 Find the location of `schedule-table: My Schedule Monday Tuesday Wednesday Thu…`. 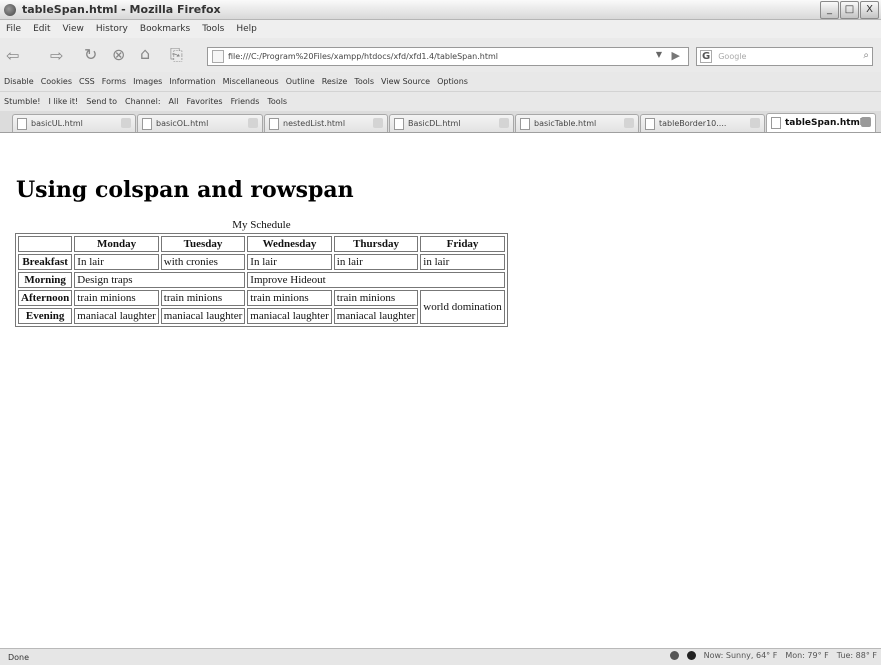

schedule-table: My Schedule Monday Tuesday Wednesday Thu… is located at coordinates (261, 273).